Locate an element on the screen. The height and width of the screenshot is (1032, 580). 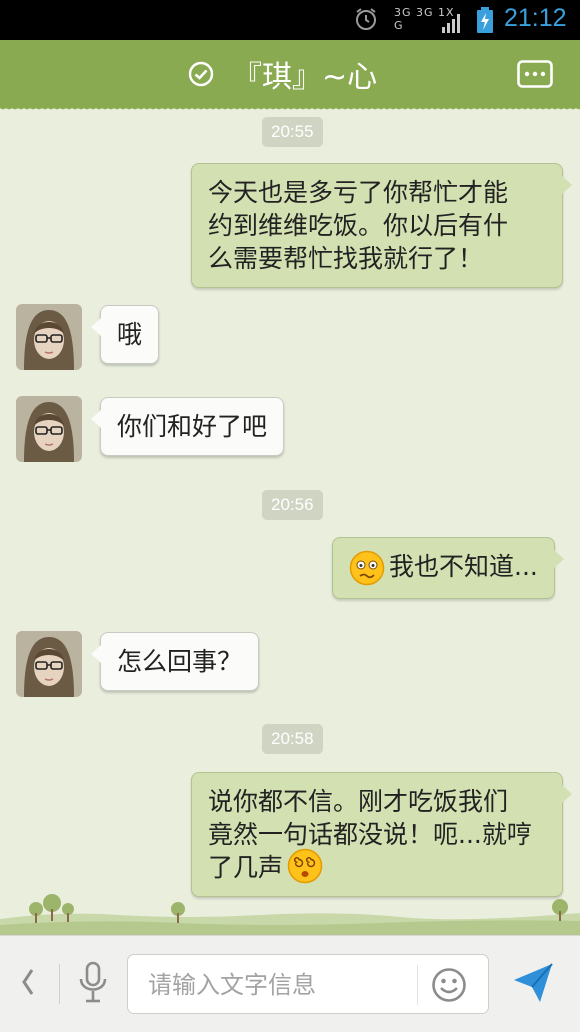
signal-strength-icon is located at coordinates (451, 23).